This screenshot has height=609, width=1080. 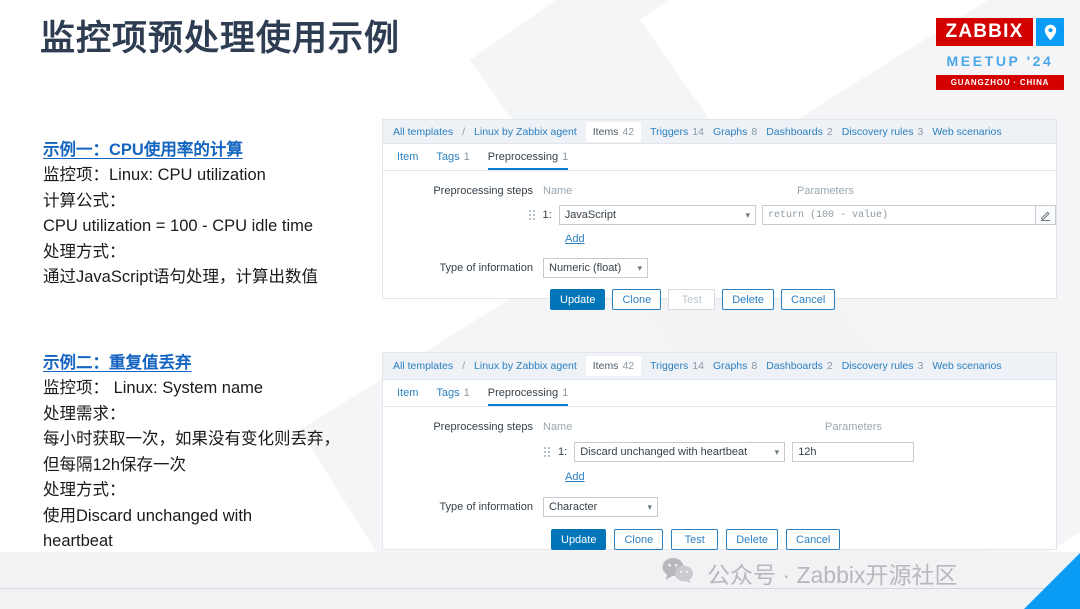 I want to click on type-of-information-select: Numeric (float) ▾, so click(x=595, y=268).